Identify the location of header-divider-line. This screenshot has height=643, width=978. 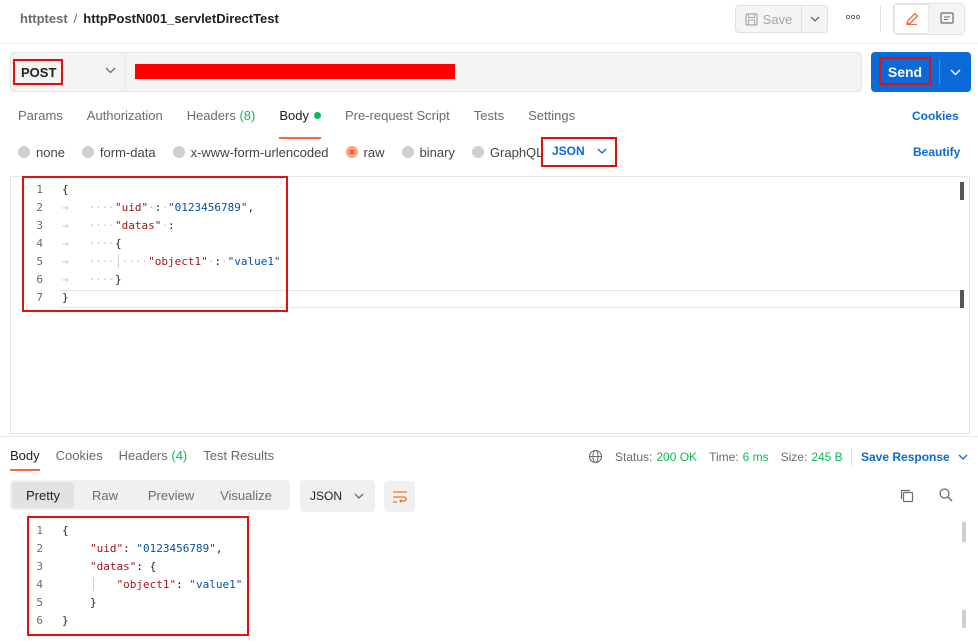
(489, 43).